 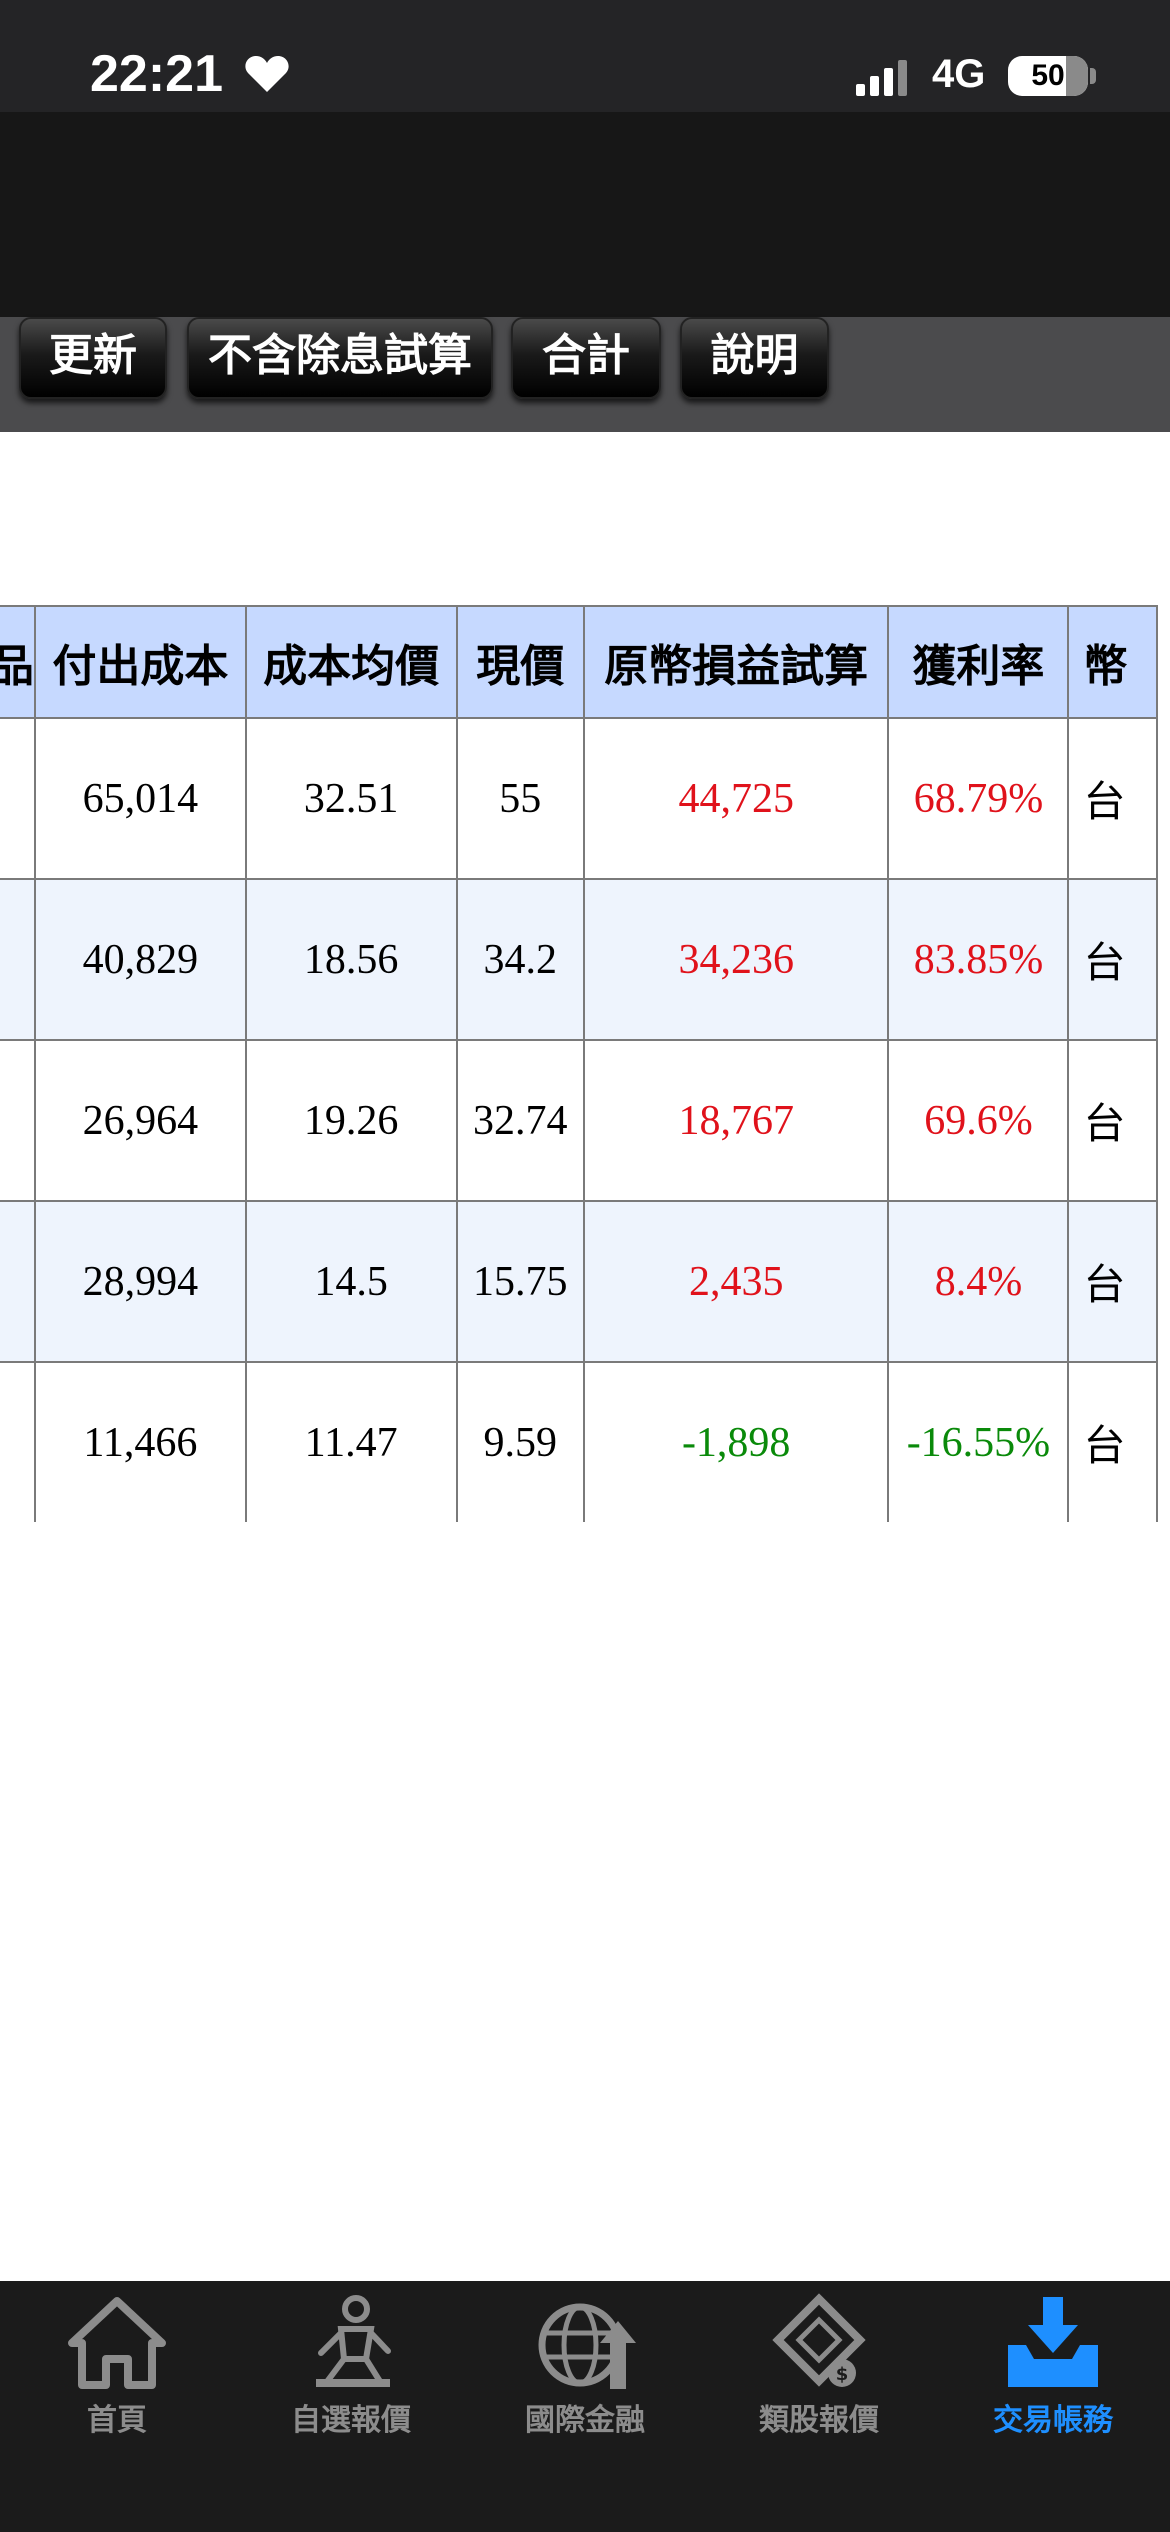 I want to click on nav-home: 首頁, so click(x=117, y=2368).